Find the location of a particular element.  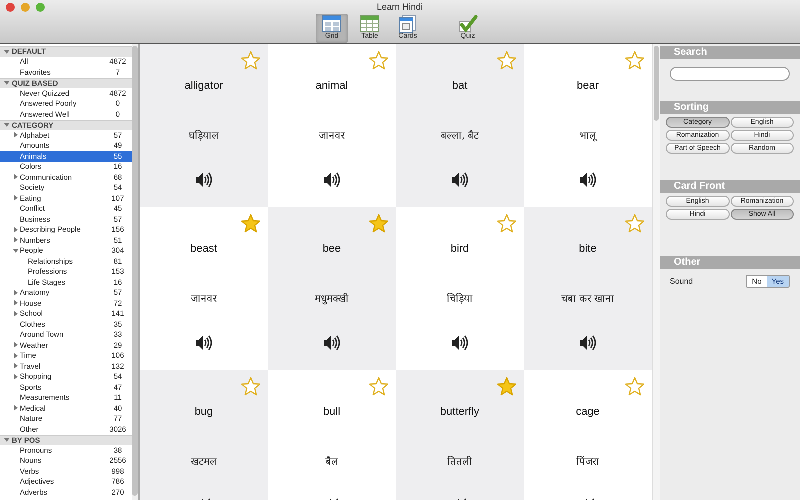

hindi-word: घड़ियाल is located at coordinates (204, 135).